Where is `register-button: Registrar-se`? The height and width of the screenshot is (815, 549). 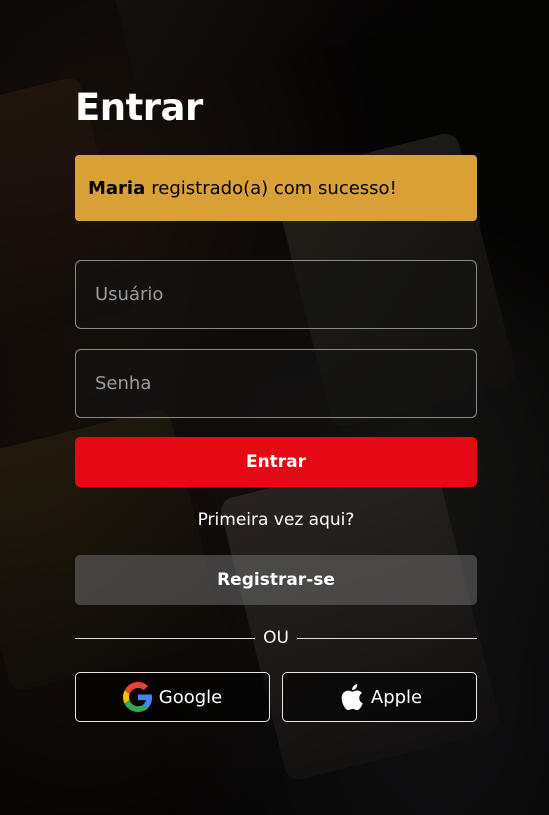 register-button: Registrar-se is located at coordinates (276, 580).